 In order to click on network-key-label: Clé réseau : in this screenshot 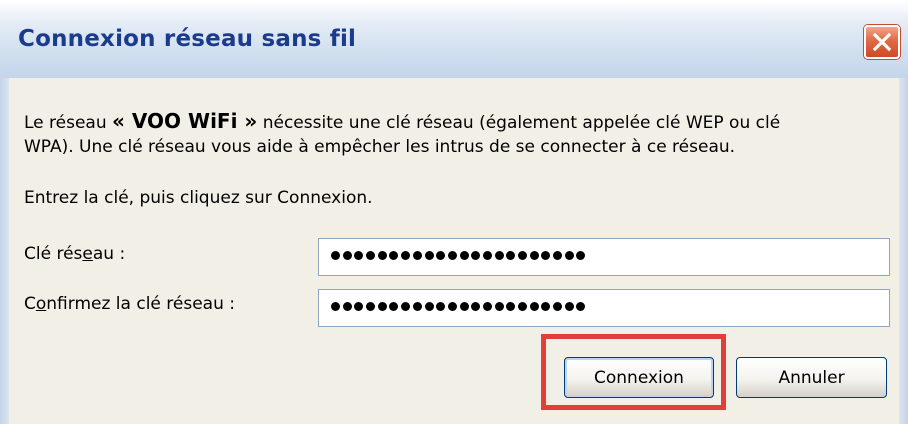, I will do `click(74, 254)`.